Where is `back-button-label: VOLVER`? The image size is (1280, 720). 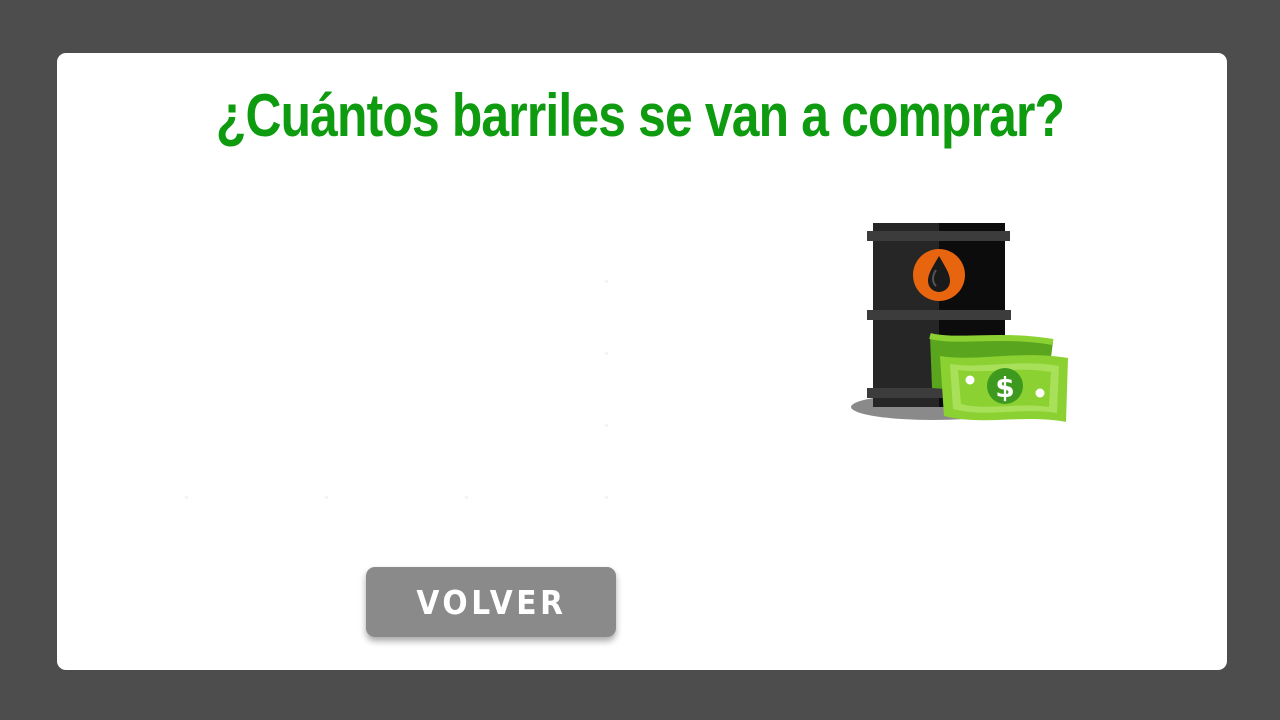
back-button-label: VOLVER is located at coordinates (491, 602).